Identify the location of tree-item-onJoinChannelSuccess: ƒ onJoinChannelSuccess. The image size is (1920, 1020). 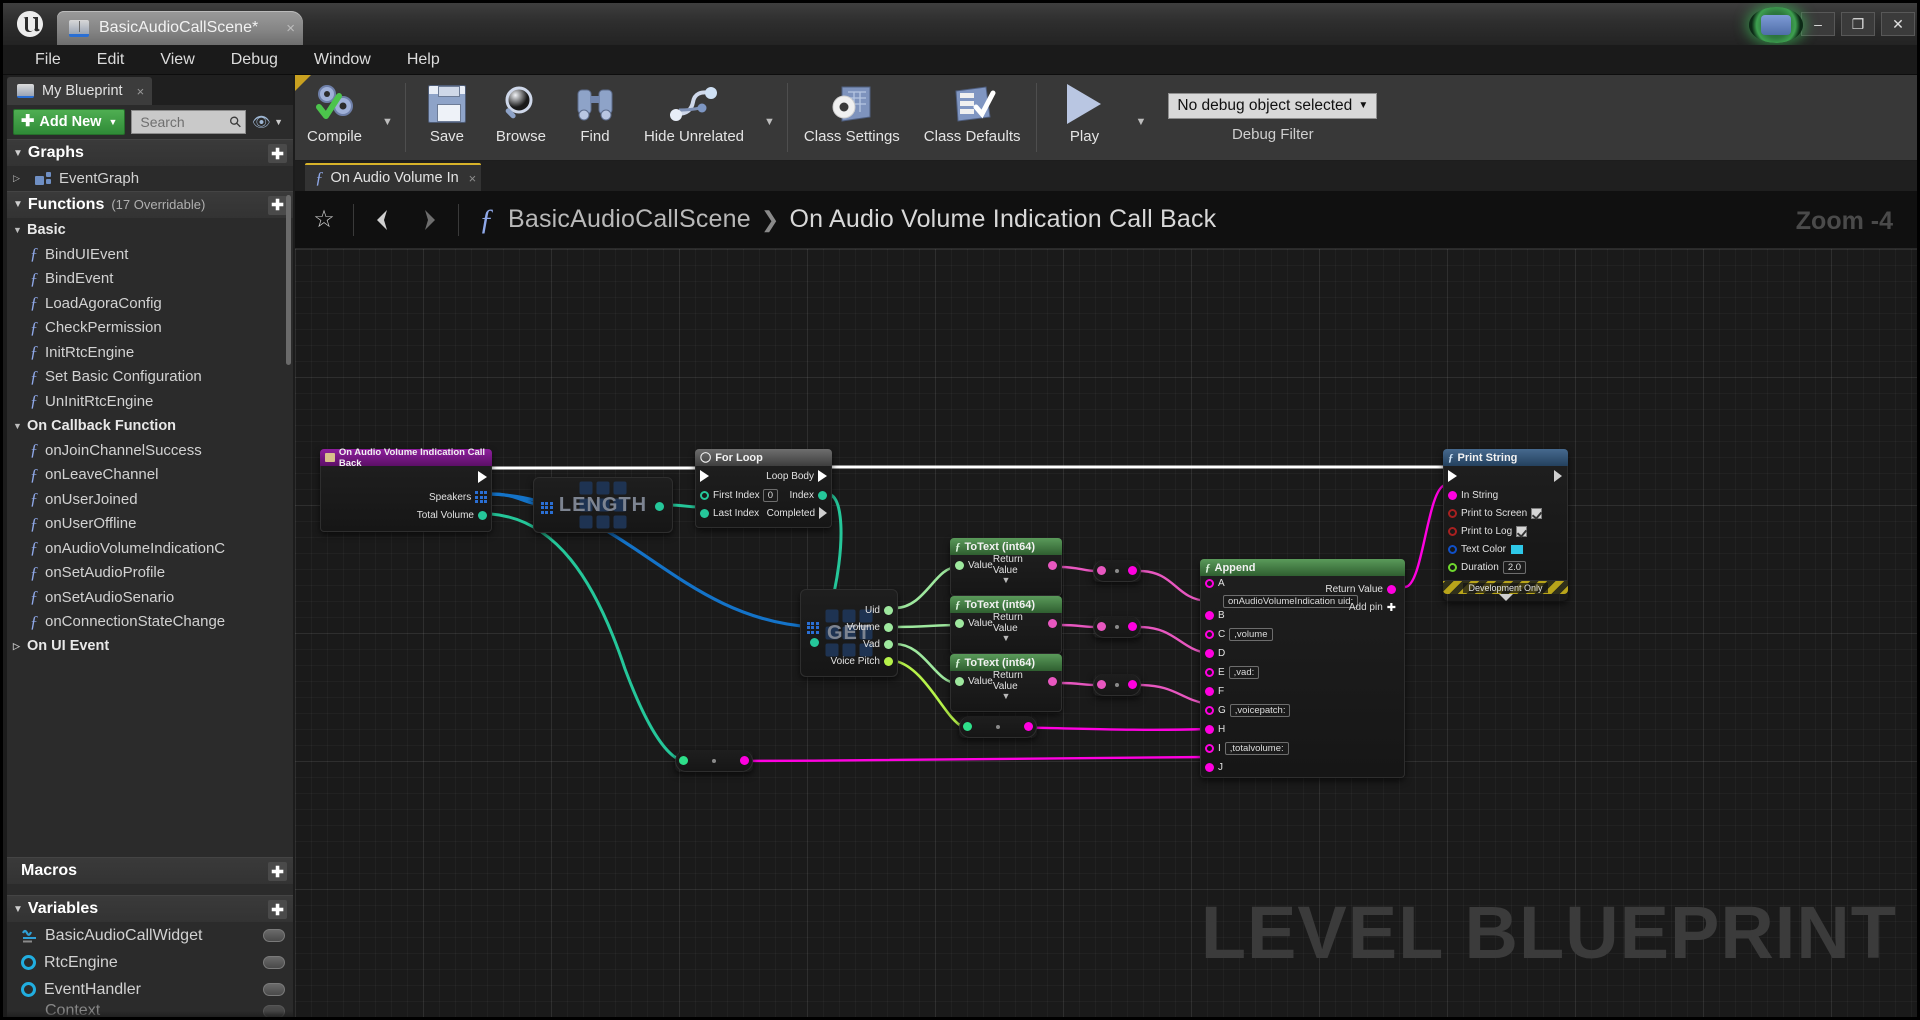
(150, 450).